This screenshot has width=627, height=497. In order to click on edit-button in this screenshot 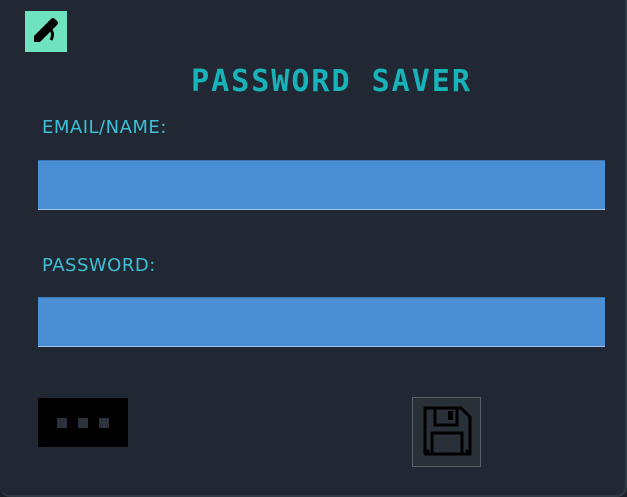, I will do `click(46, 31)`.